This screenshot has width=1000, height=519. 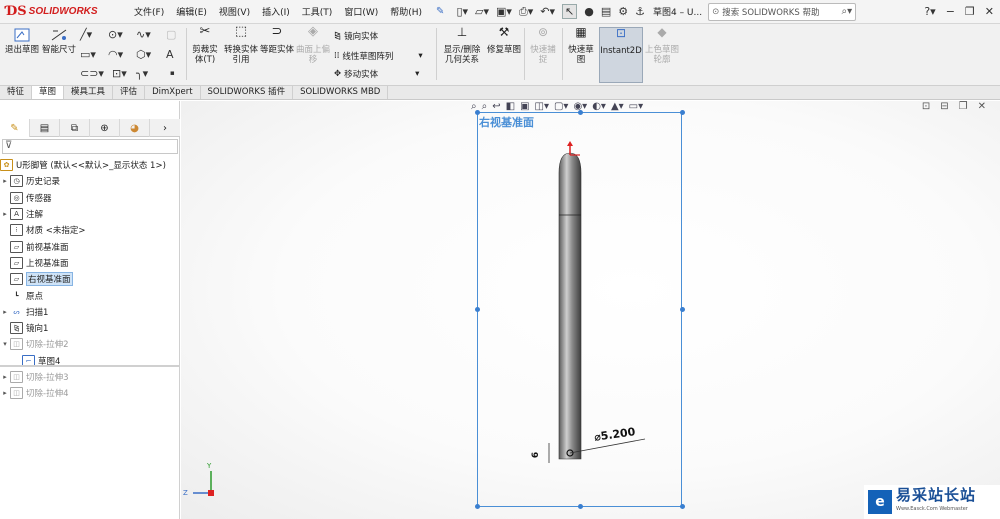 What do you see at coordinates (90, 198) in the screenshot?
I see `tree-item-sensors: ◎ 传感器` at bounding box center [90, 198].